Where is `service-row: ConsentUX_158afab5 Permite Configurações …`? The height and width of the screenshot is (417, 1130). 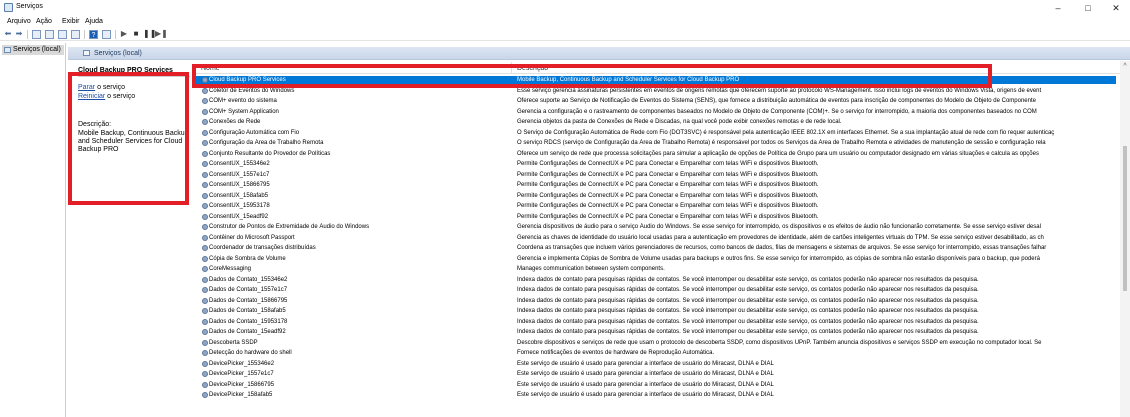 service-row: ConsentUX_158afab5 Permite Configurações … is located at coordinates (655, 196).